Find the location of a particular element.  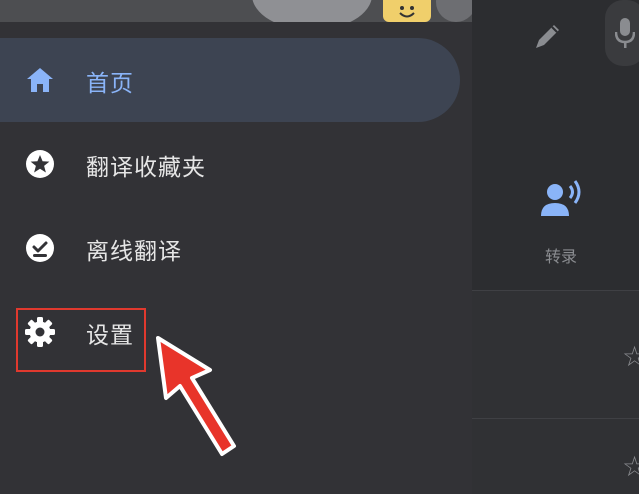

transcribe-icon is located at coordinates (561, 198).